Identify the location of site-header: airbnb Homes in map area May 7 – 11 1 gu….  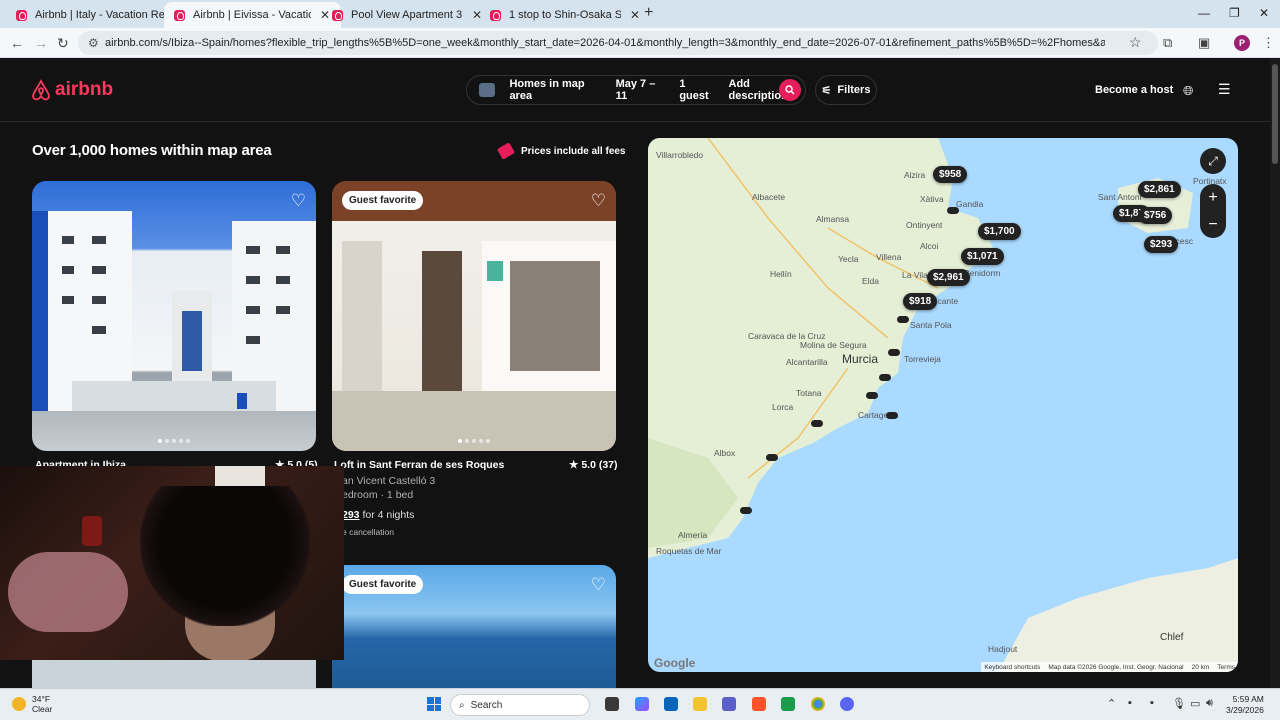
(635, 90).